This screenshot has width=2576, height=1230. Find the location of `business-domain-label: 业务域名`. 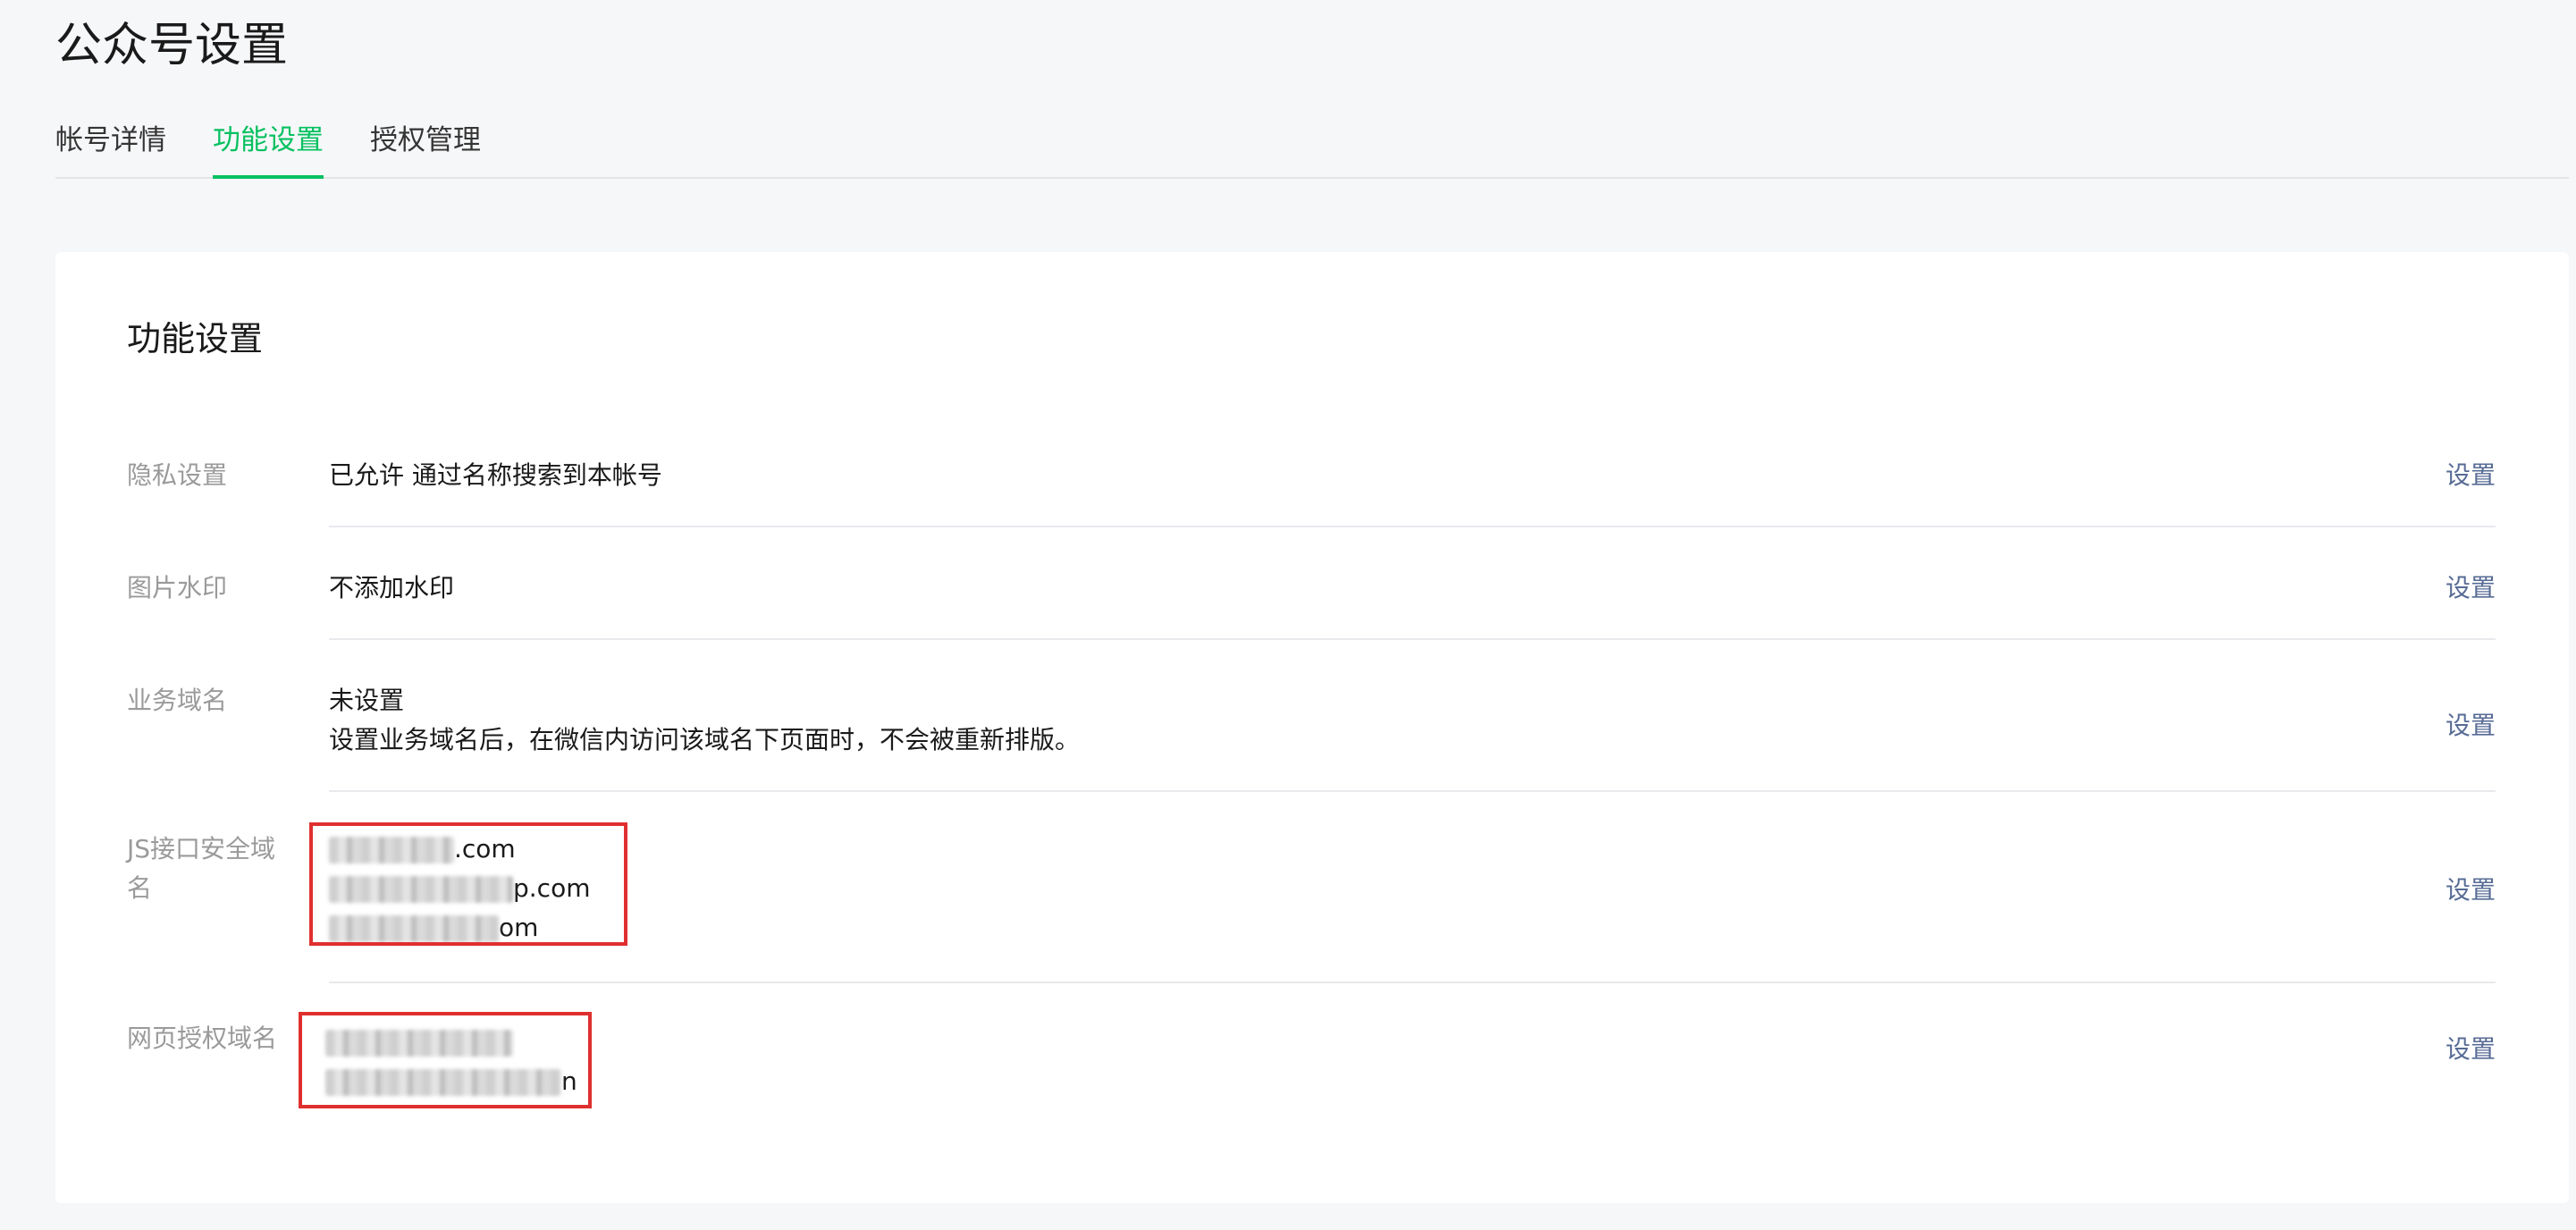

business-domain-label: 业务域名 is located at coordinates (178, 700).